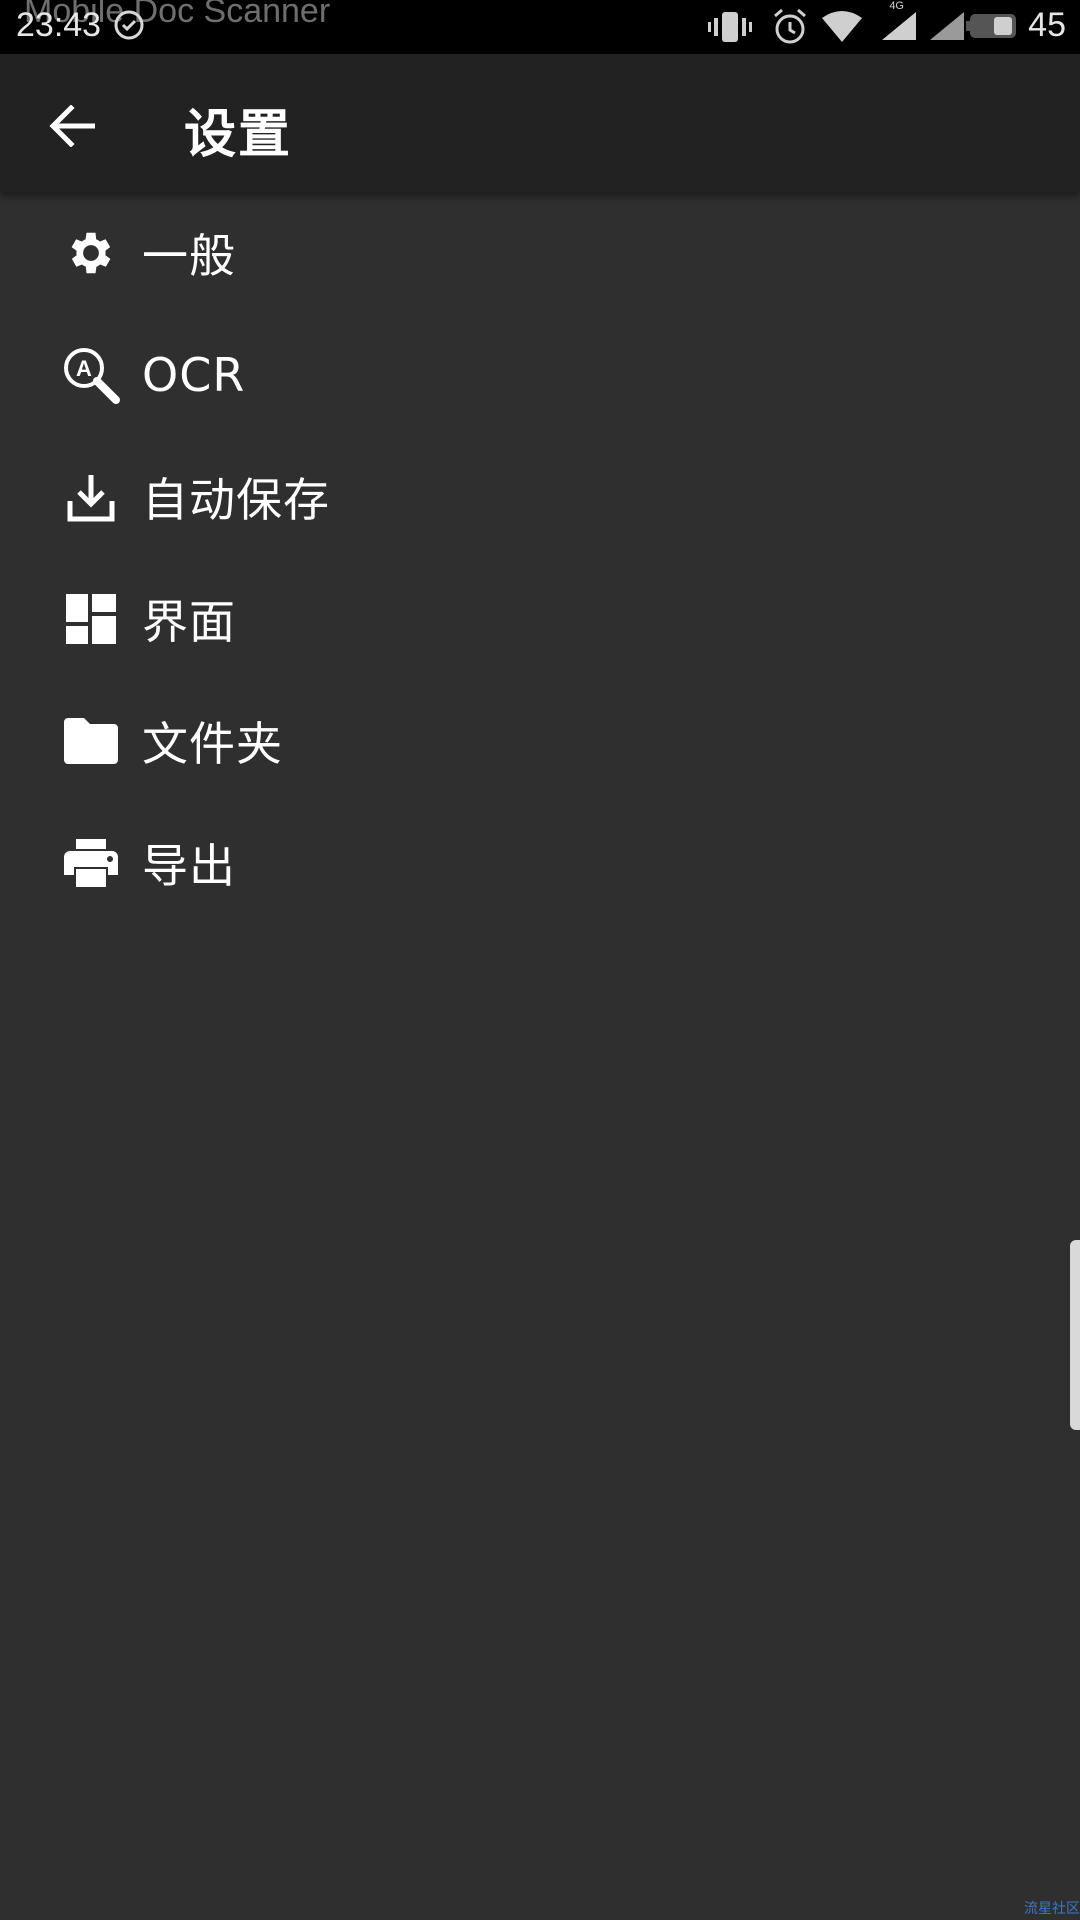 The image size is (1080, 1920). I want to click on folder-icon, so click(91, 741).